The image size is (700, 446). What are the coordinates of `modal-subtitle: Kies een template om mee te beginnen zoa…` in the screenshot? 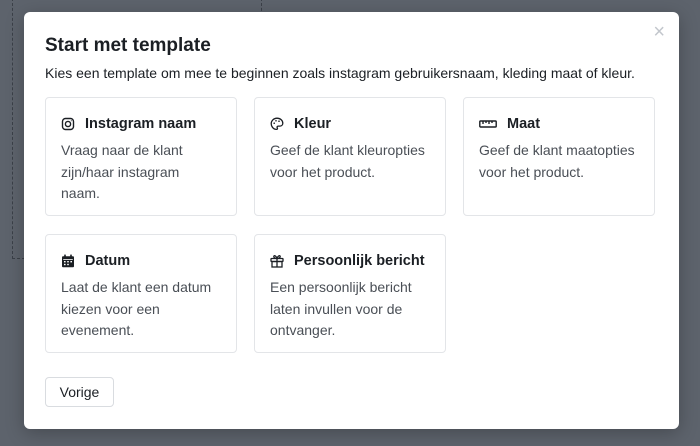 It's located at (340, 73).